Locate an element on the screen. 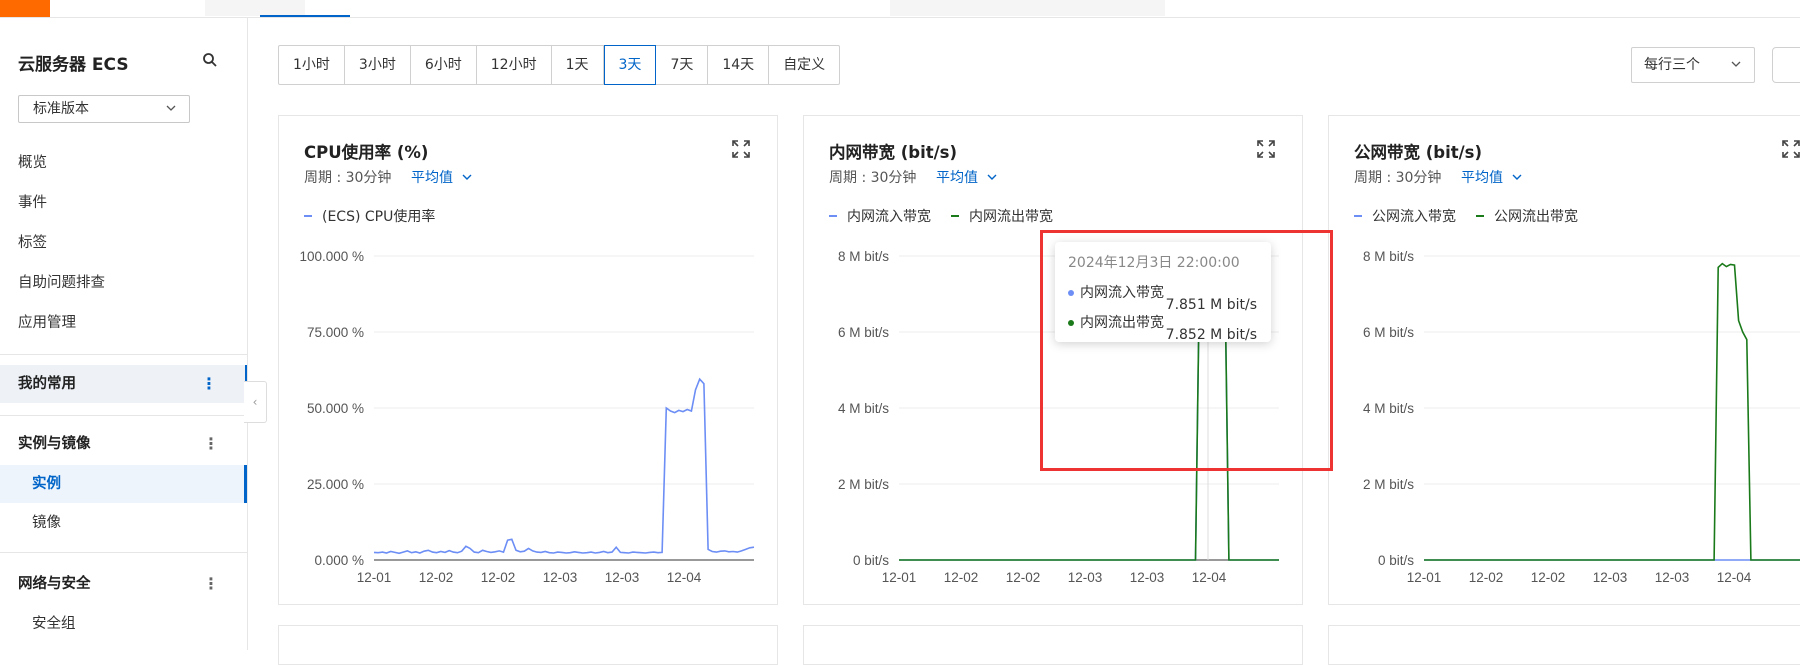 This screenshot has height=665, width=1800. version-select: 标准版本 is located at coordinates (104, 109).